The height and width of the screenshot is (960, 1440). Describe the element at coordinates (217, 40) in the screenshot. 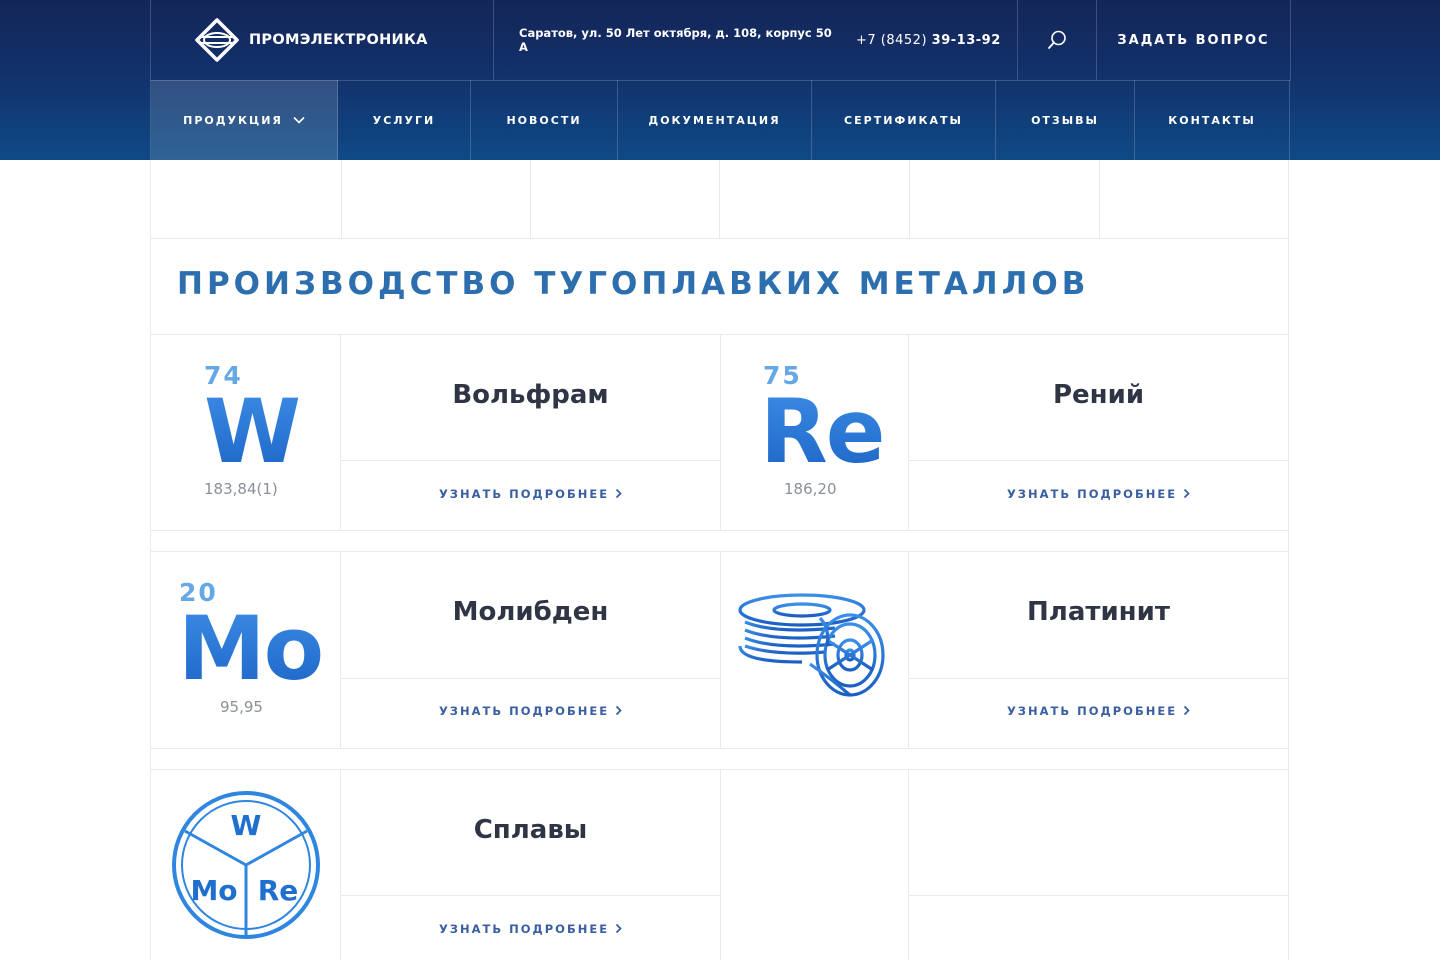

I see `logo-icon` at that location.